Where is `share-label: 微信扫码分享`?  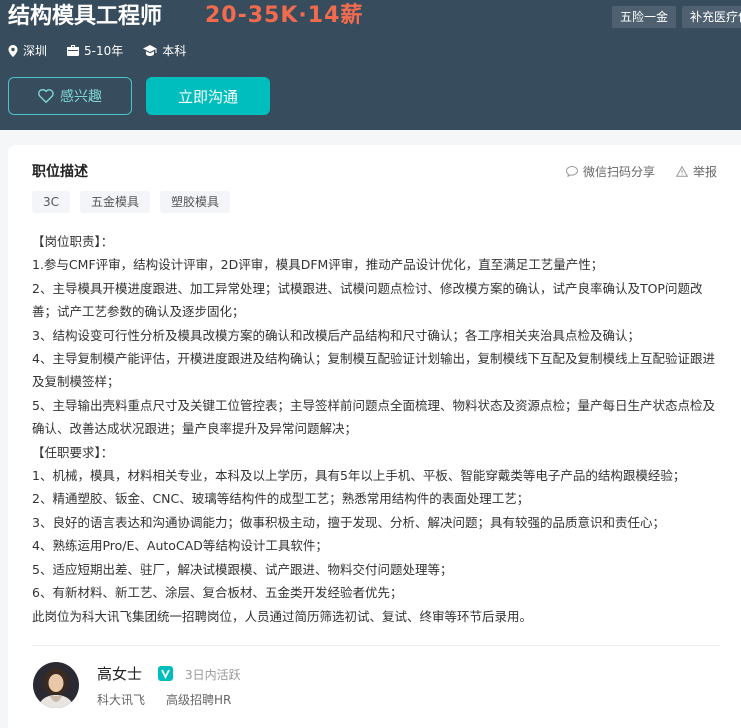 share-label: 微信扫码分享 is located at coordinates (619, 172).